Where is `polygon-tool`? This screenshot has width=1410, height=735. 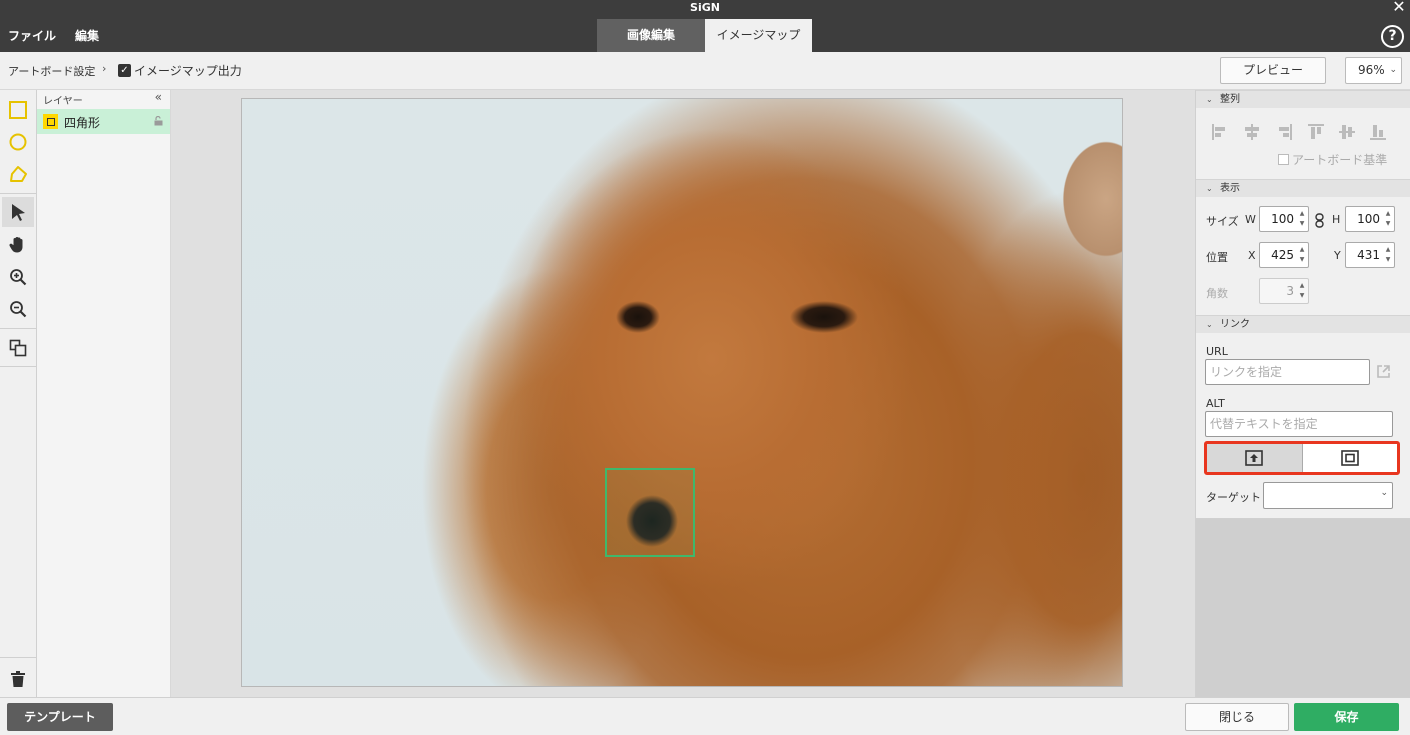
polygon-tool is located at coordinates (18, 174).